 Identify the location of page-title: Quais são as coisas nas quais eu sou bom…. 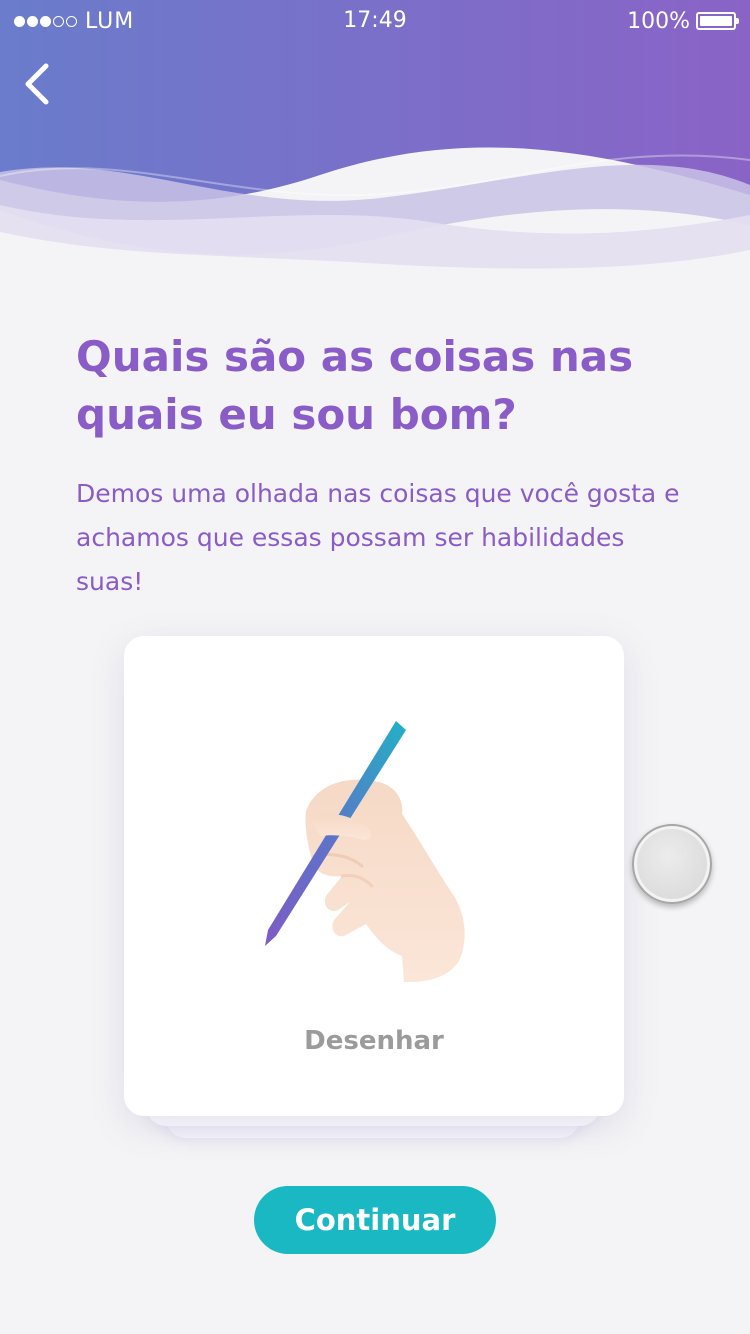
(355, 385).